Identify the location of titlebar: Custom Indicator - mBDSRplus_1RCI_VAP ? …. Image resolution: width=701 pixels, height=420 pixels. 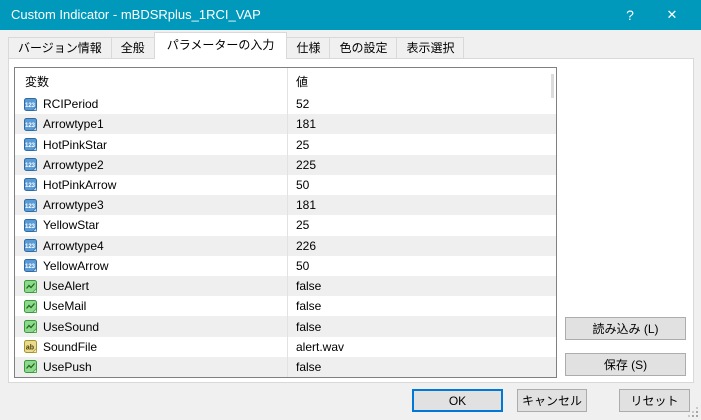
(350, 15).